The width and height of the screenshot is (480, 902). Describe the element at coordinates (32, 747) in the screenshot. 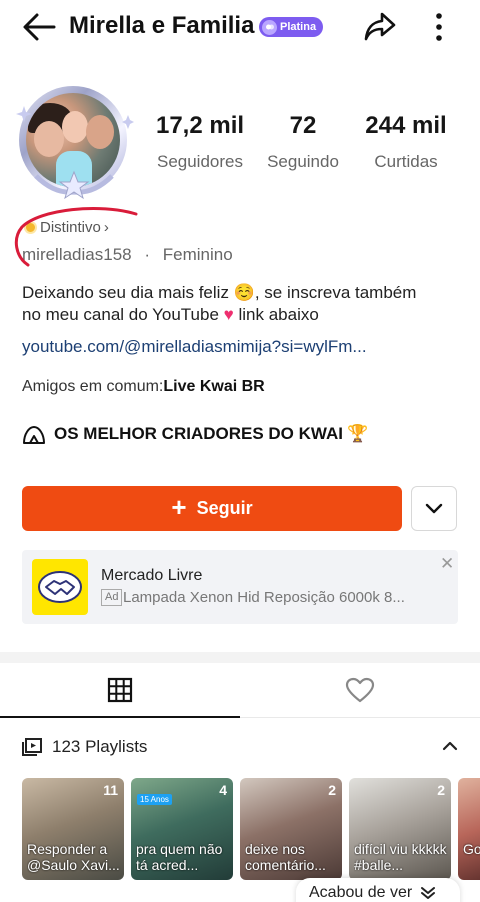

I see `playlist-icon` at that location.